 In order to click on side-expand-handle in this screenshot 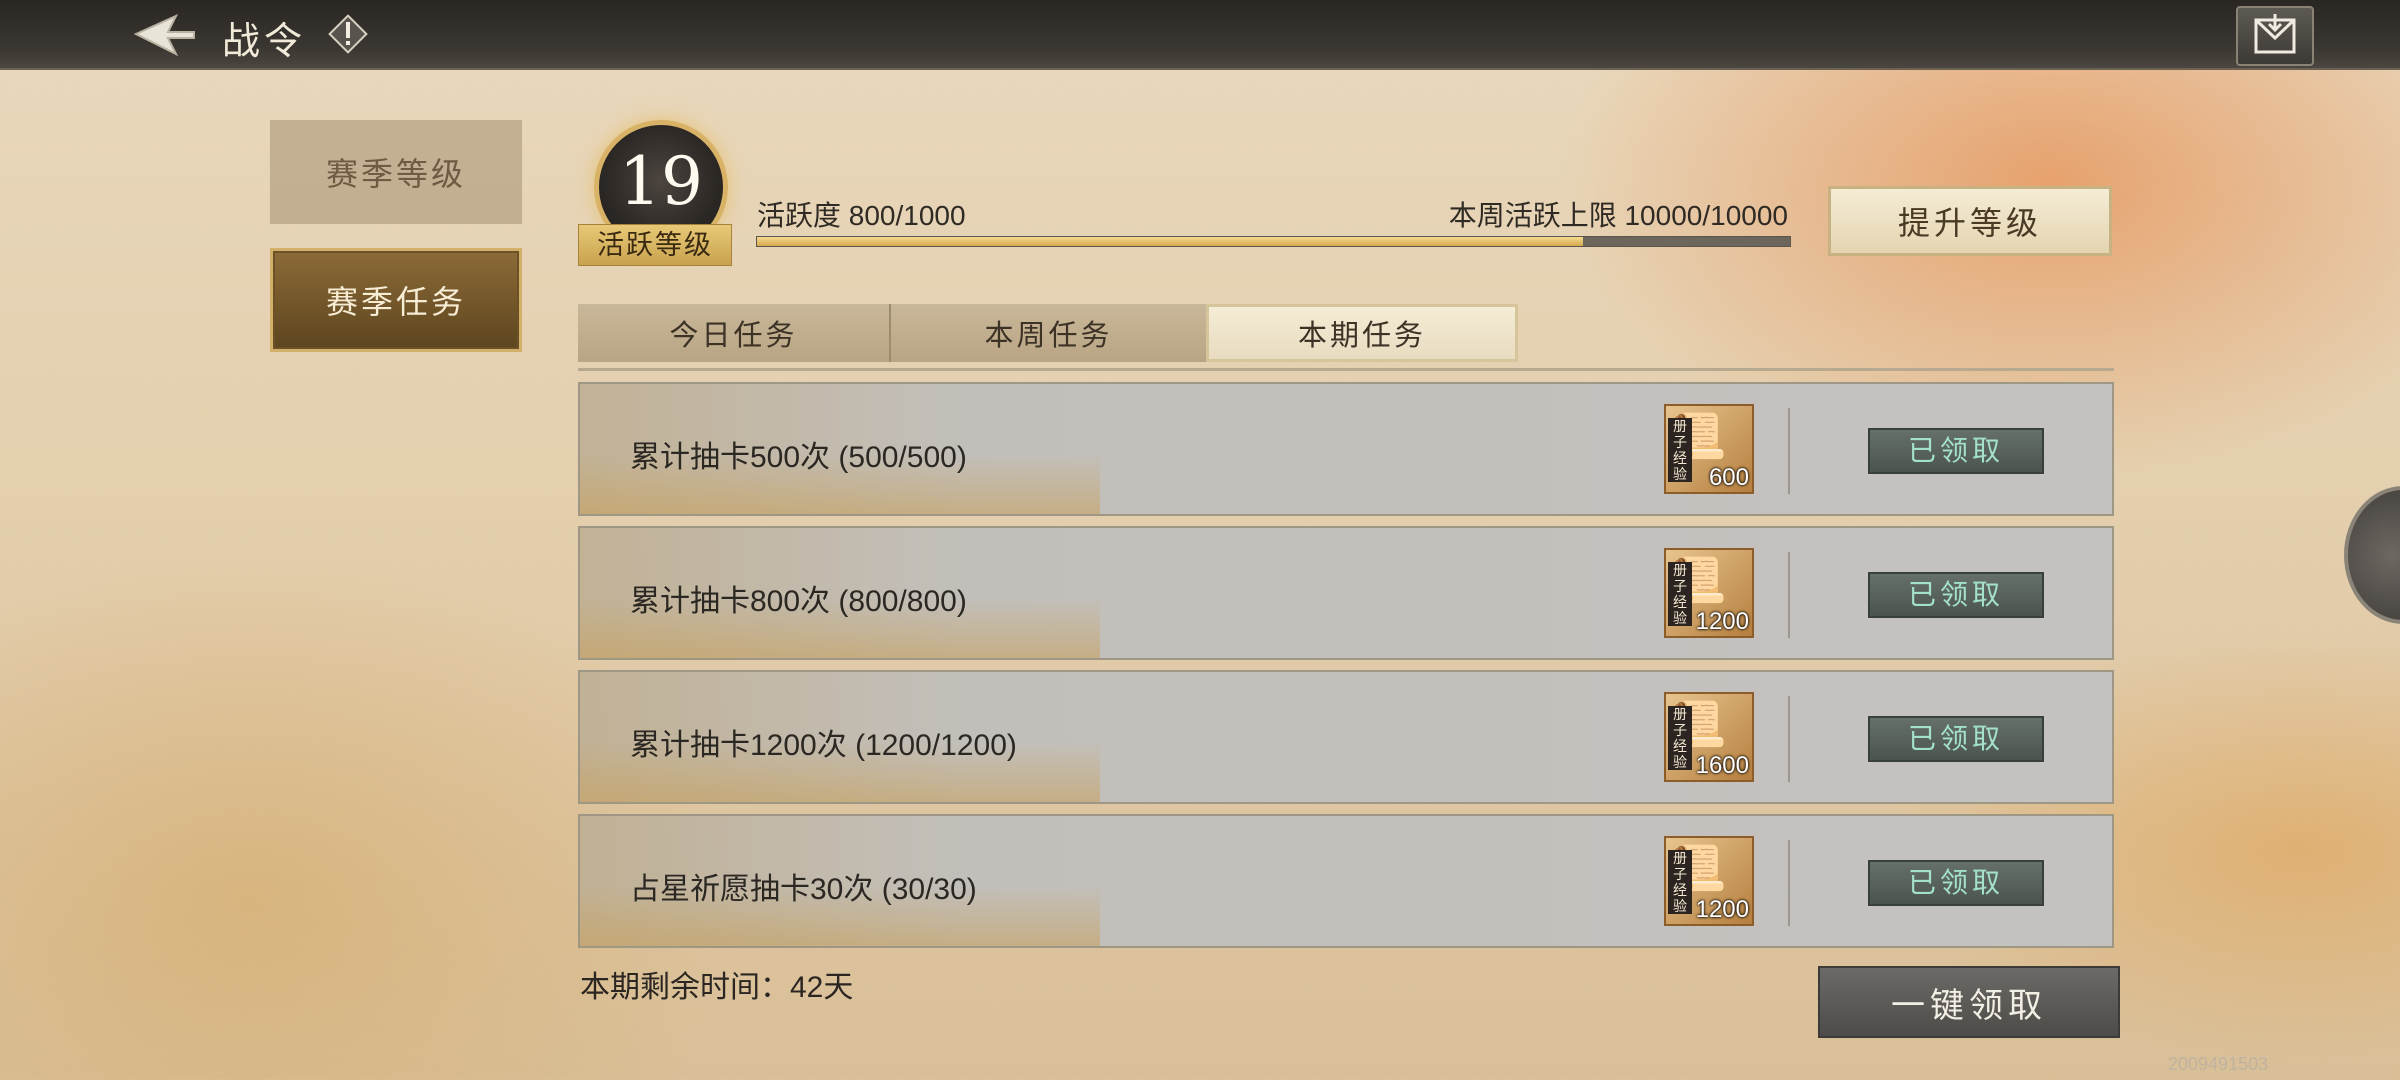, I will do `click(2372, 555)`.